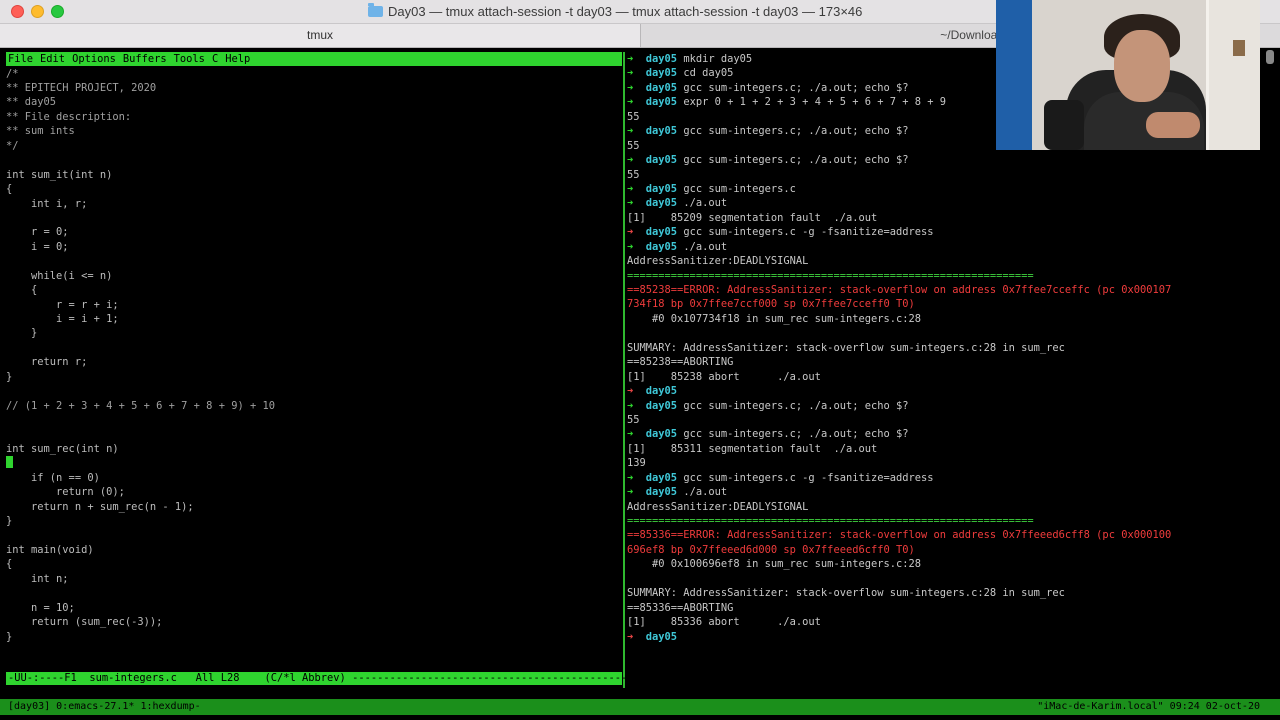 The height and width of the screenshot is (720, 1280). I want to click on minimize-window-button, so click(37, 11).